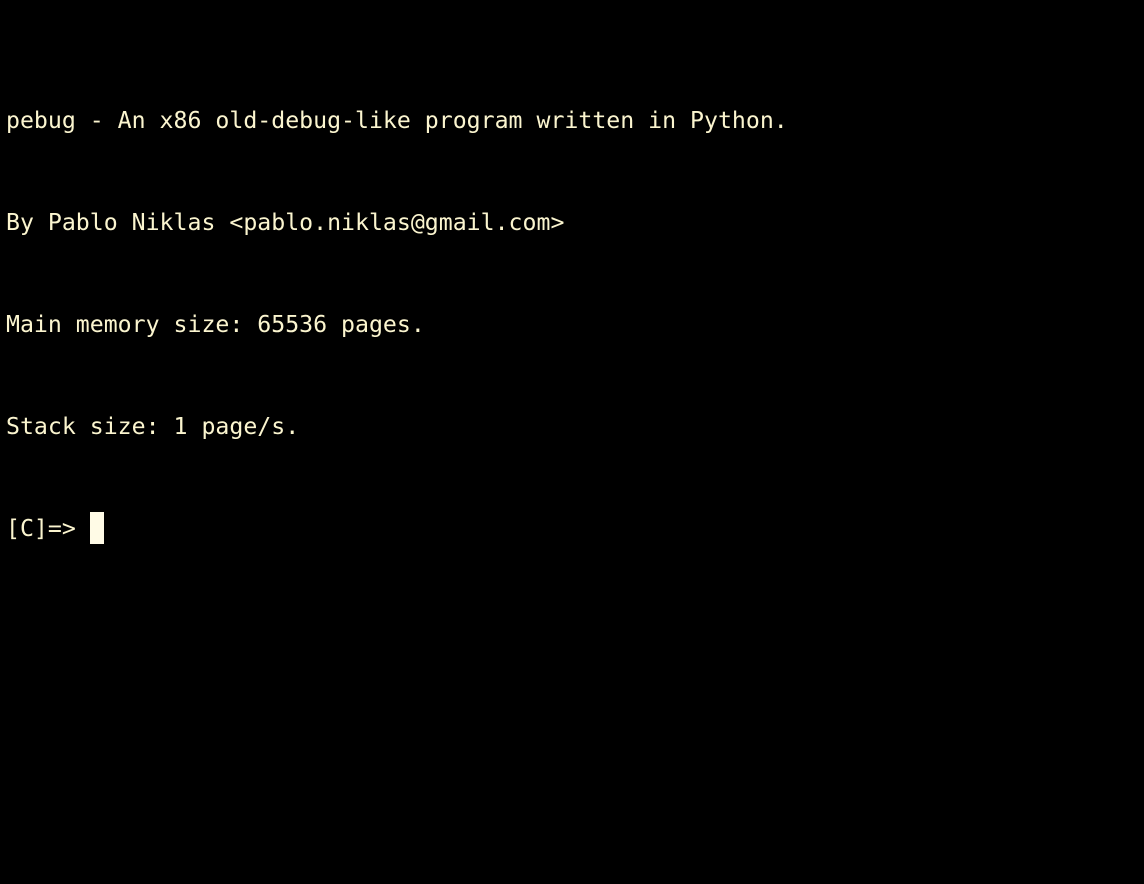 The height and width of the screenshot is (884, 1144). What do you see at coordinates (397, 529) in the screenshot?
I see `prompt-line: [C]=>` at bounding box center [397, 529].